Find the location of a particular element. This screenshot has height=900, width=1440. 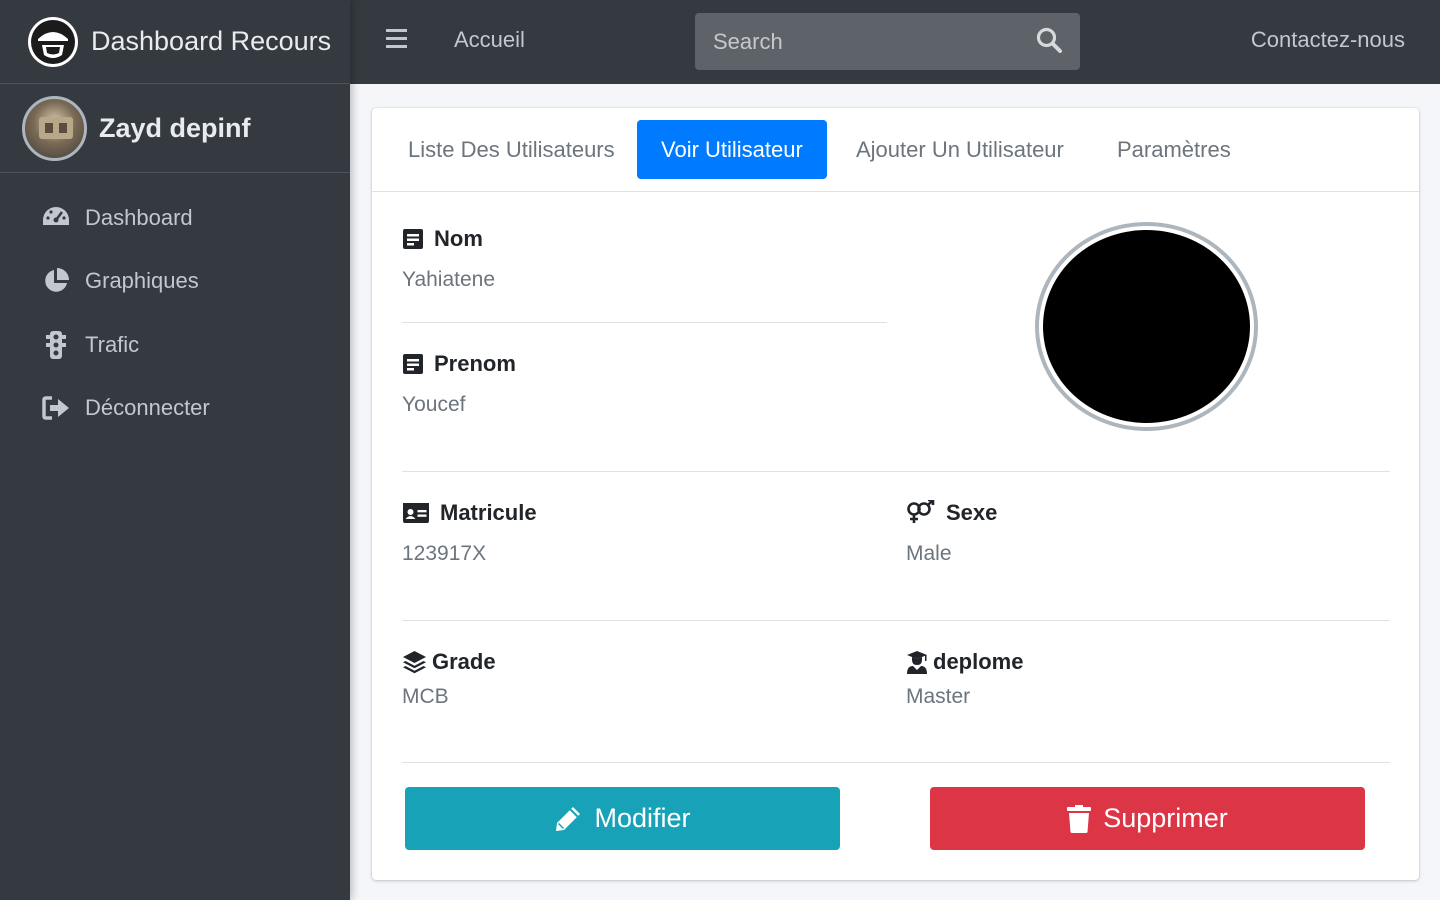

venus-mars-icon is located at coordinates (921, 513).